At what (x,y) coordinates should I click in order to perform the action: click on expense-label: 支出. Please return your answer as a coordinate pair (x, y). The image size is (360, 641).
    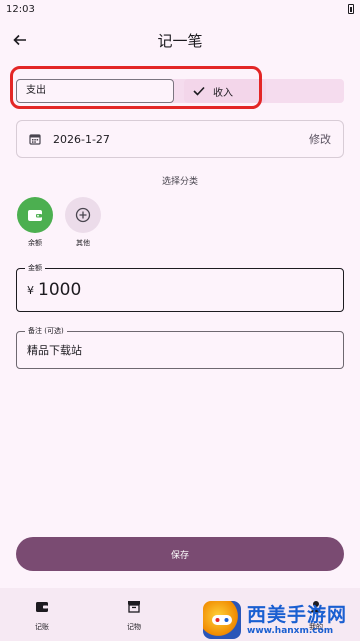
    Looking at the image, I should click on (36, 90).